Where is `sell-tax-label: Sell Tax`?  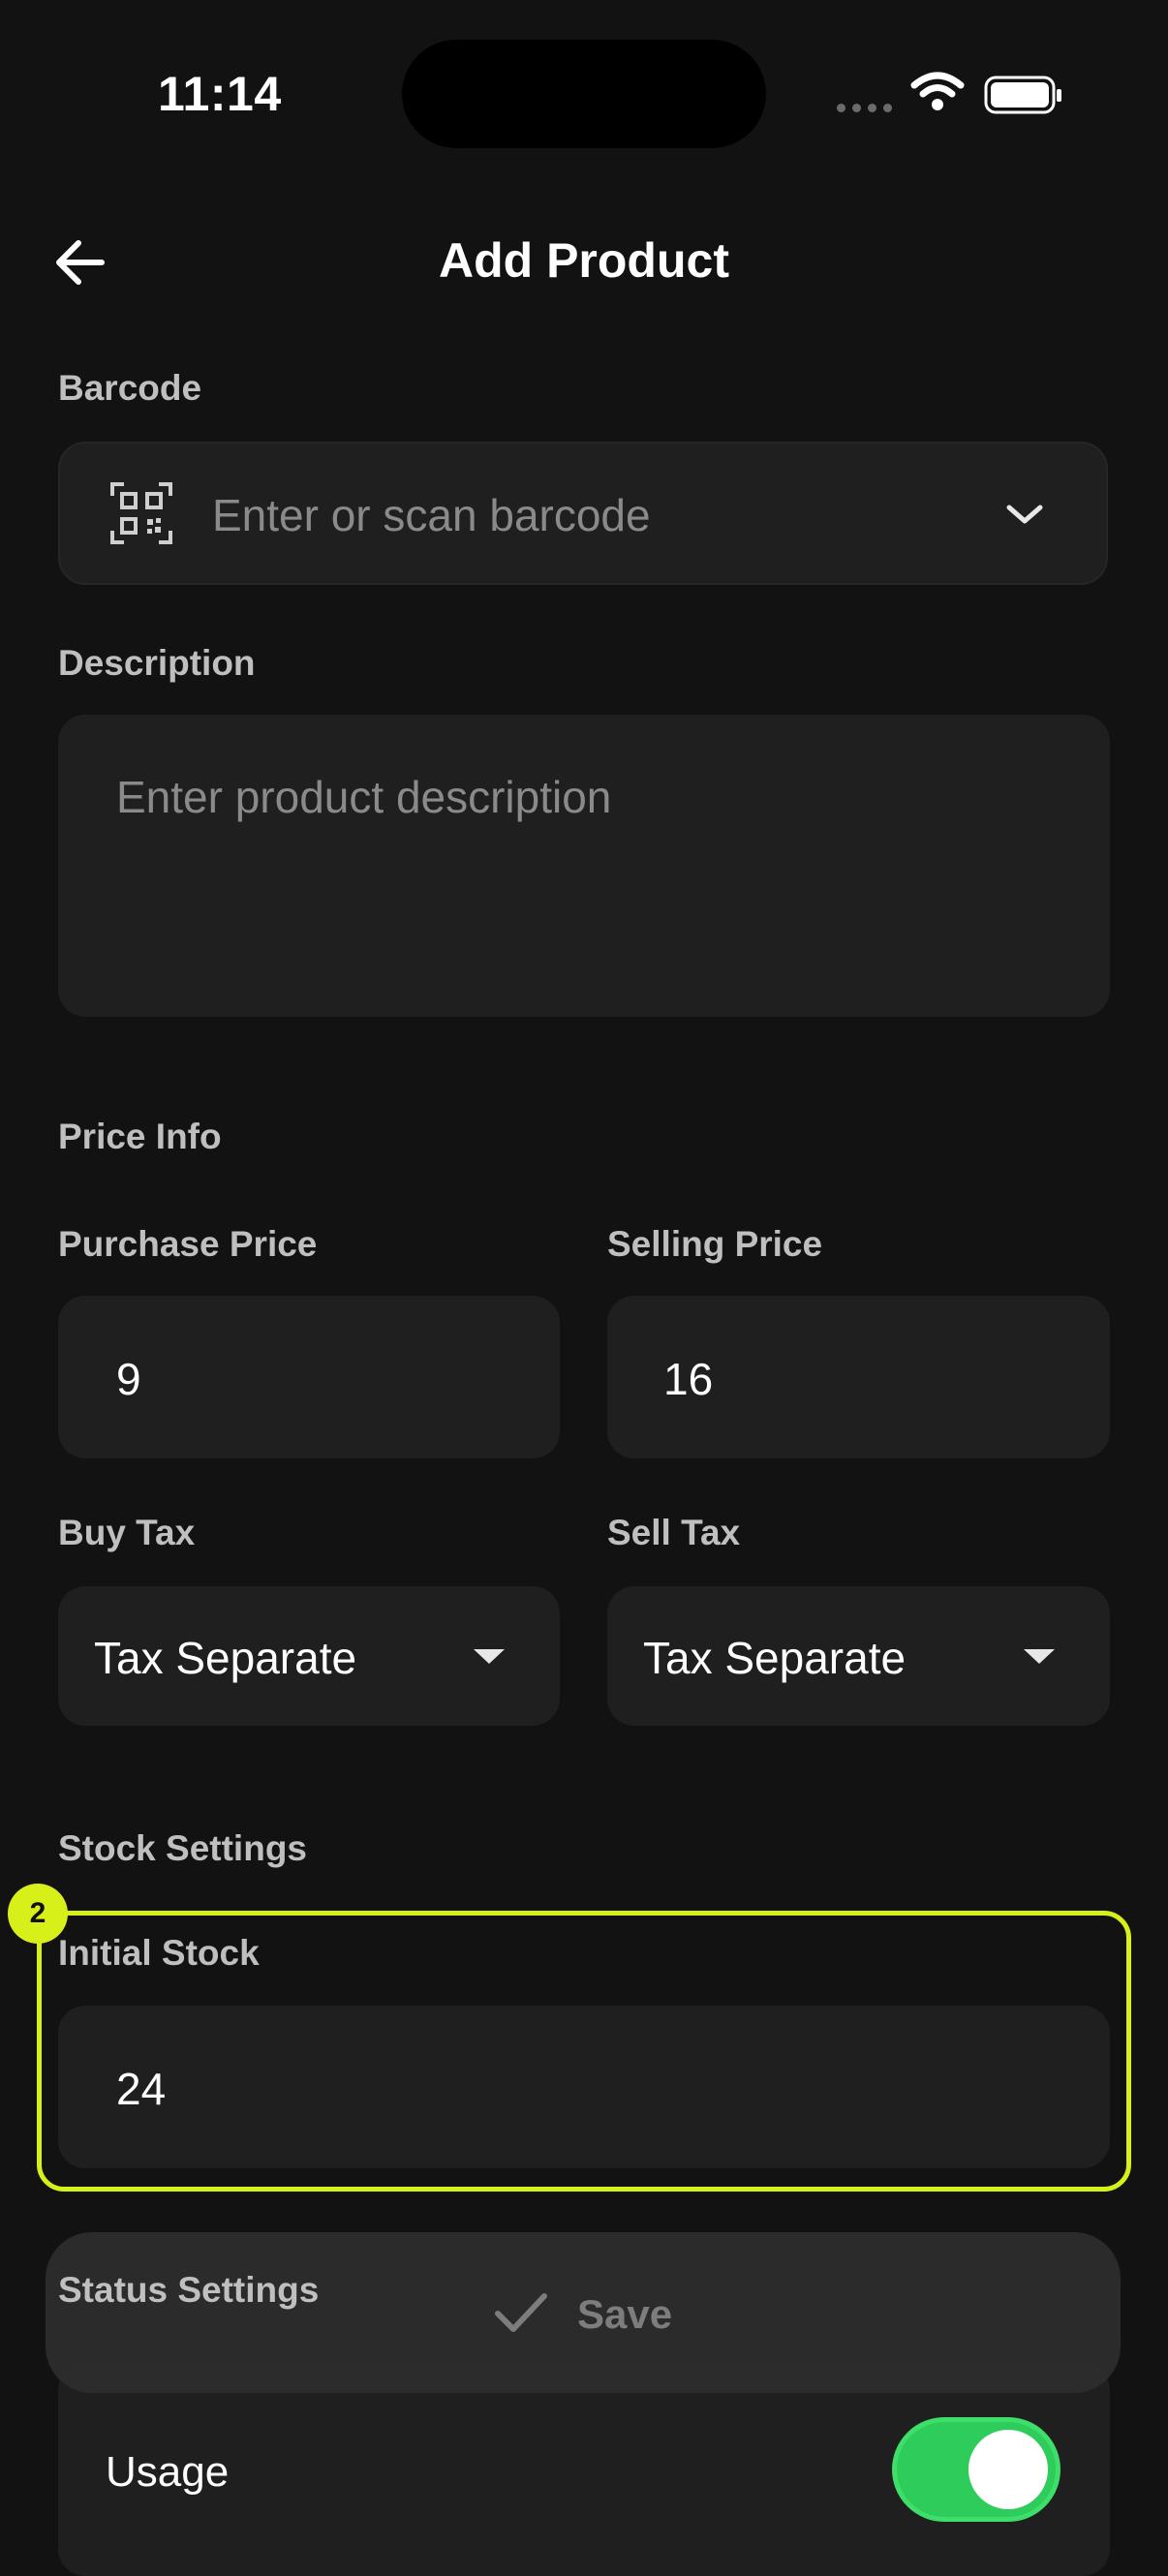
sell-tax-label: Sell Tax is located at coordinates (674, 1532).